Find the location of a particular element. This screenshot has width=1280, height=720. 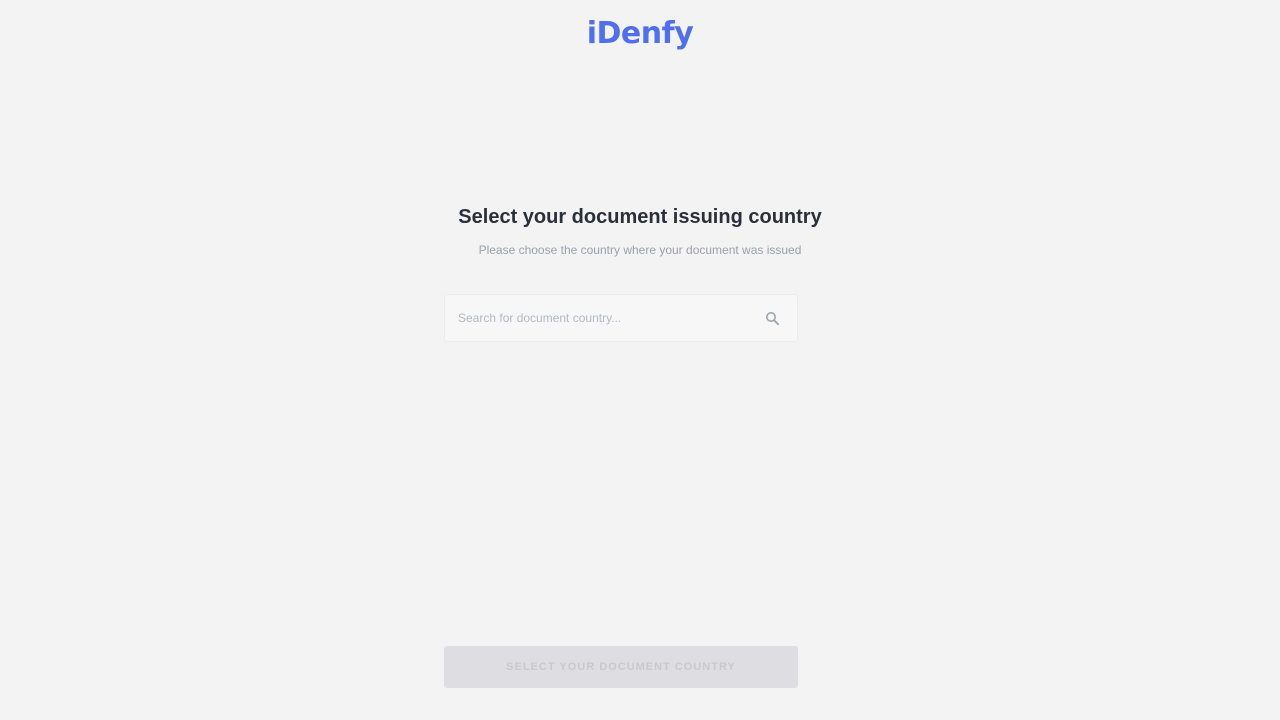

country-search-input is located at coordinates (600, 318).